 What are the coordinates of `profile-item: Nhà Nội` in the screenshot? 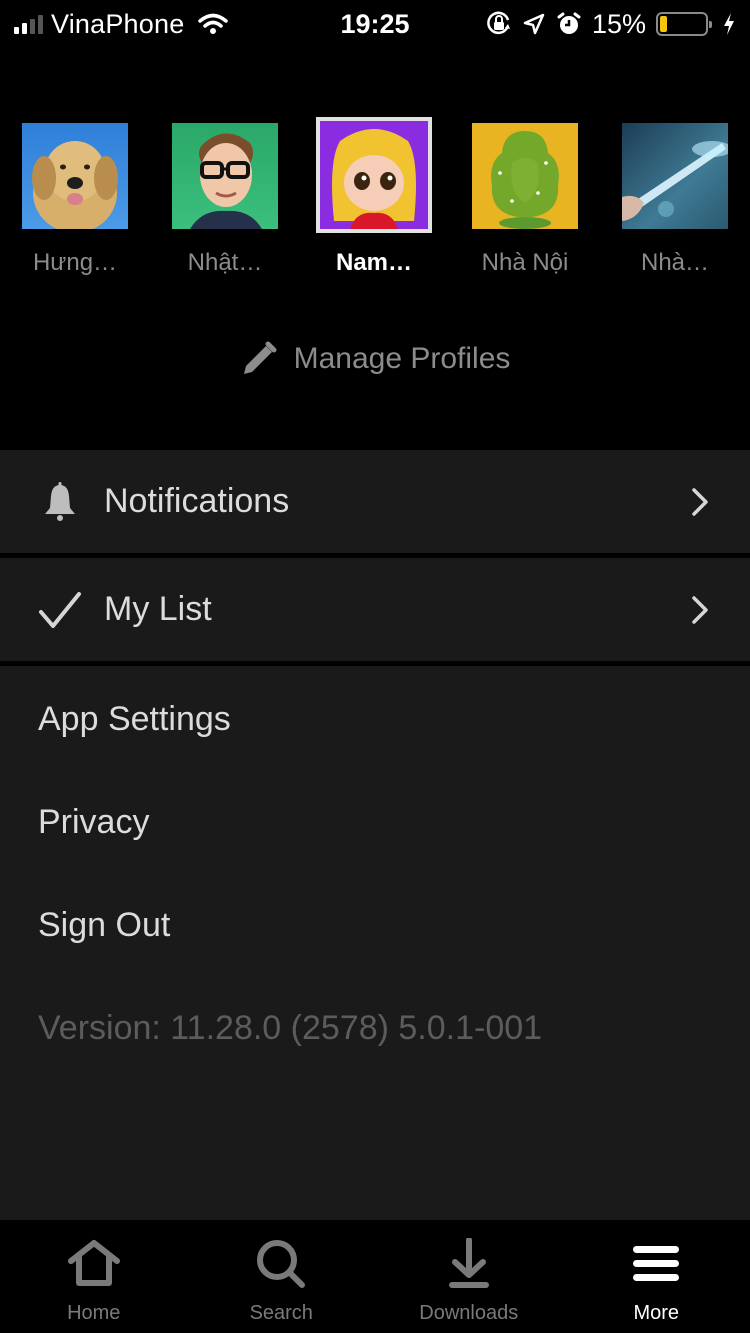 It's located at (525, 197).